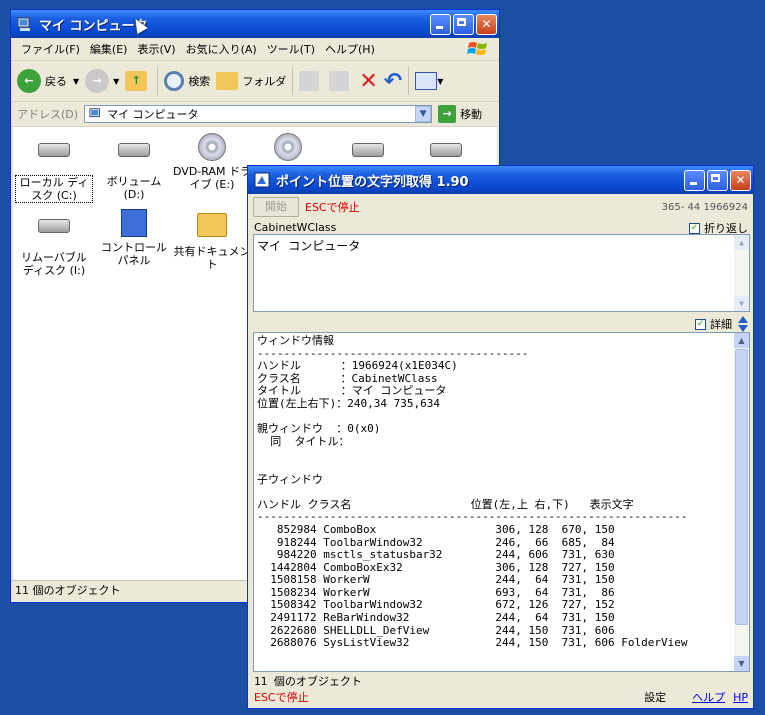 The image size is (765, 715). Describe the element at coordinates (500, 180) in the screenshot. I see `tool-titlebar: ポイント位置の文字列取得 1.90` at that location.